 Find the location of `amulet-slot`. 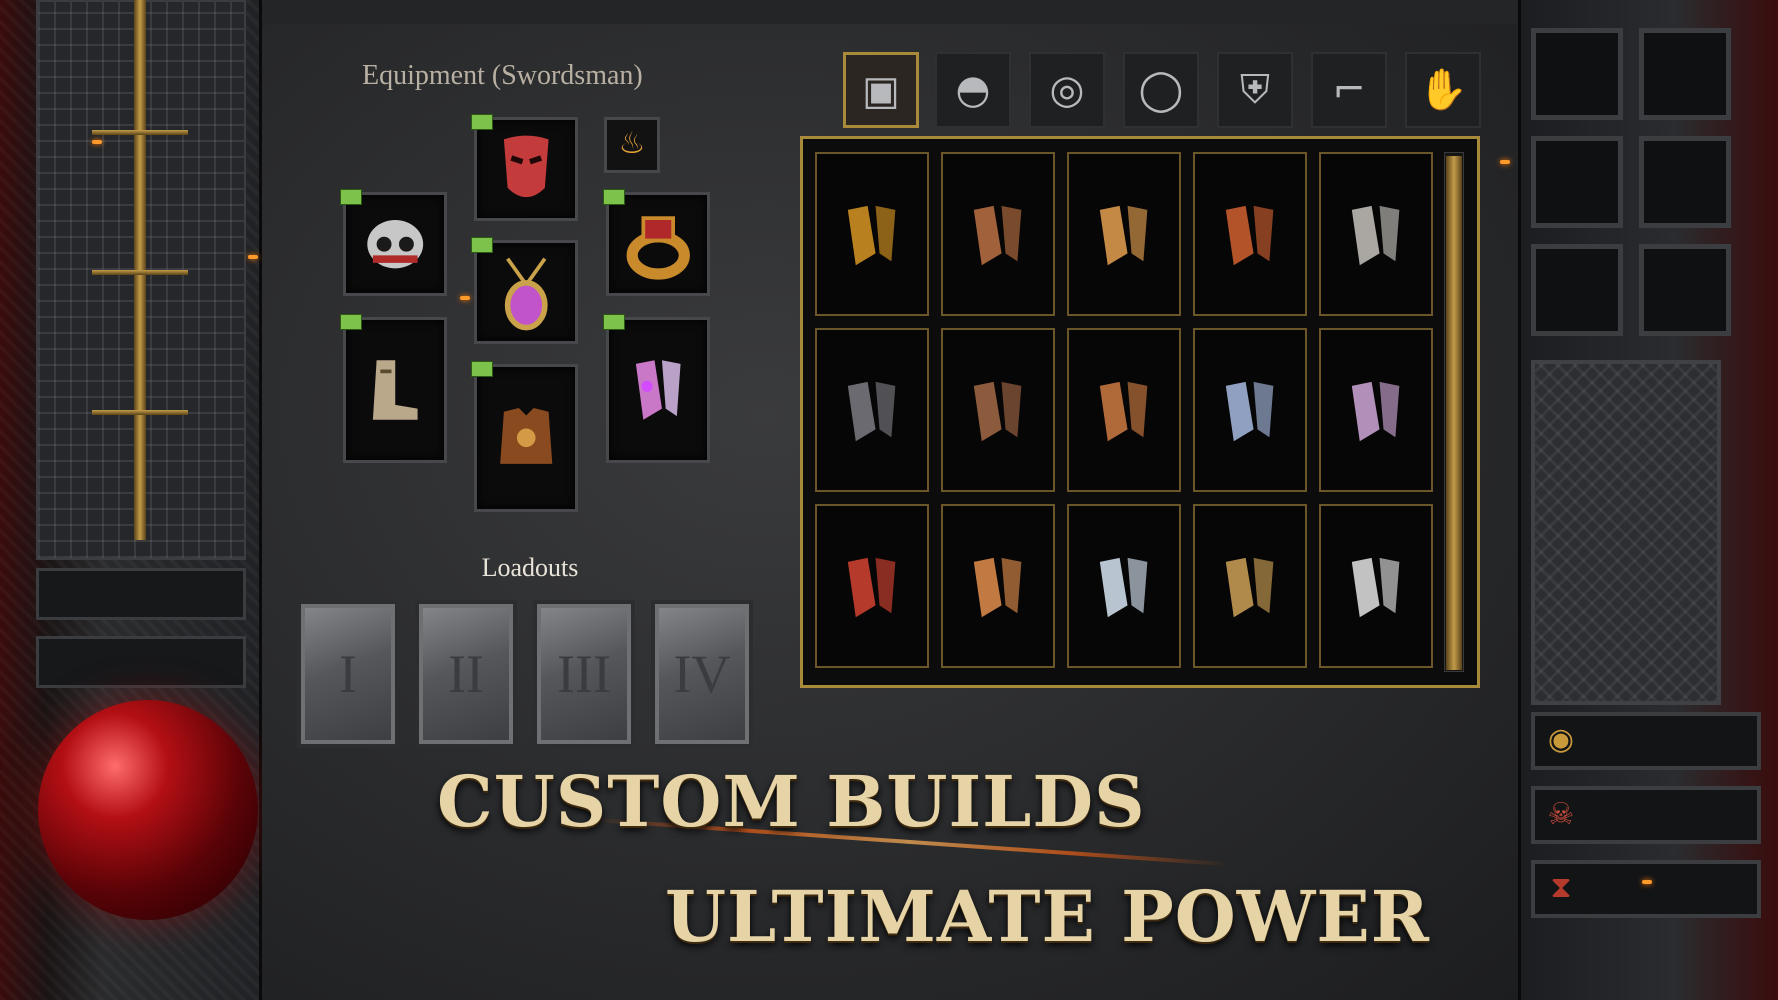

amulet-slot is located at coordinates (524, 290).